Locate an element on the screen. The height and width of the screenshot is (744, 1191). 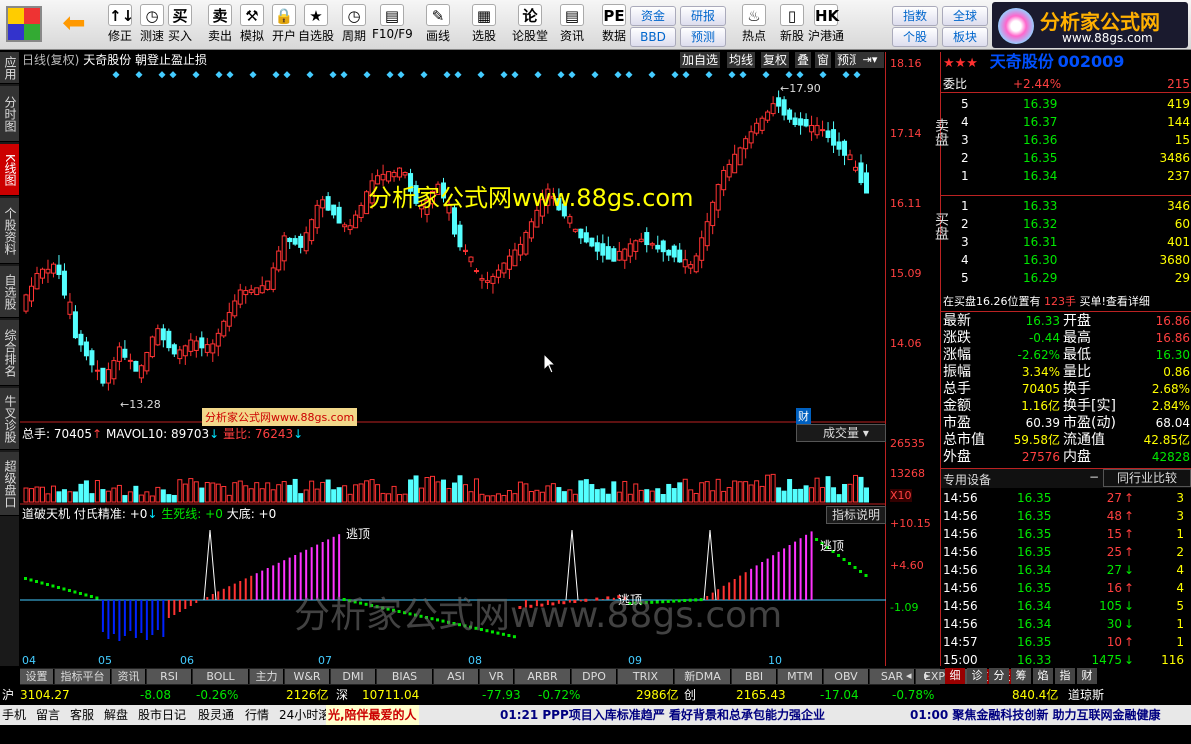
nav-item-7: 超级盘口 is located at coordinates (9, 484).